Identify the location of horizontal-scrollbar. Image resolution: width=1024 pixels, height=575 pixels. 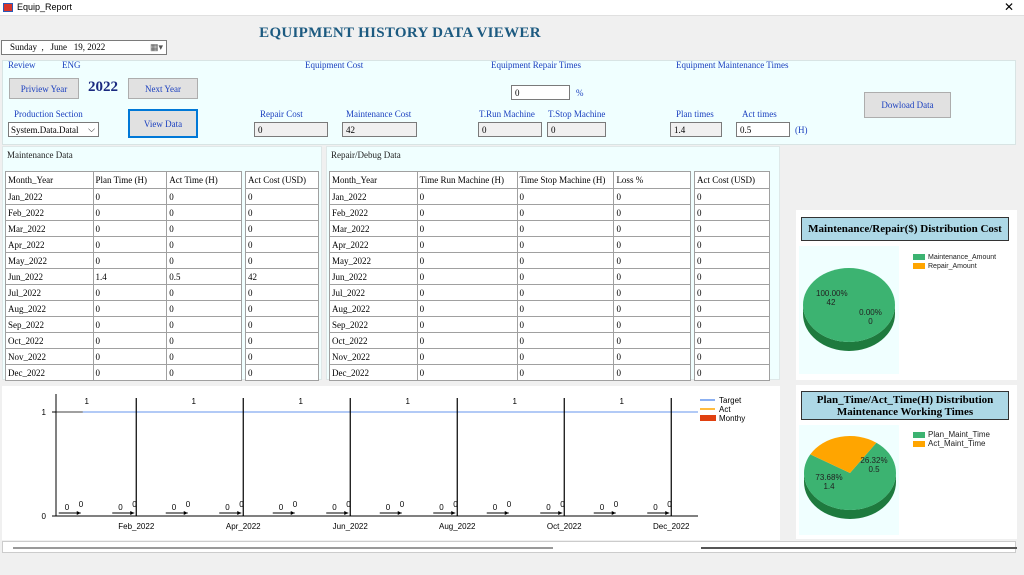
(509, 547).